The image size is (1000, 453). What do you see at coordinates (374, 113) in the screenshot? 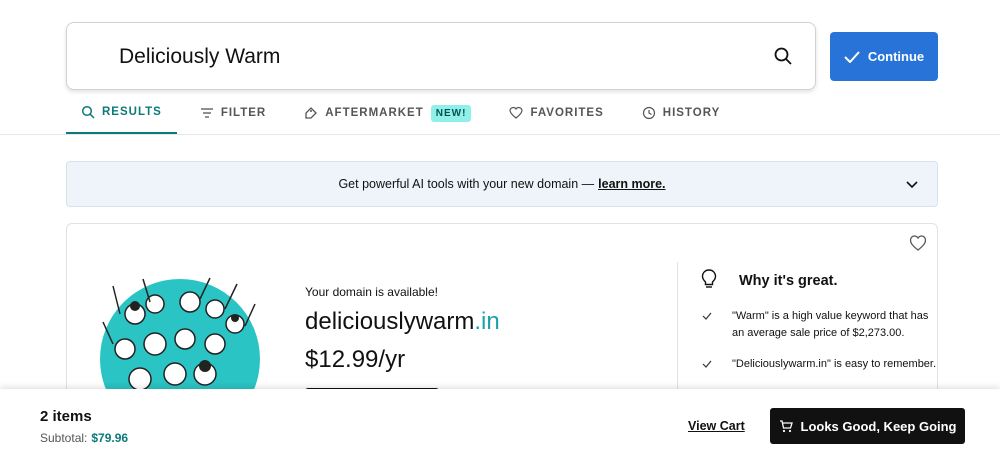
I see `tab-label: AFTERMARKET` at bounding box center [374, 113].